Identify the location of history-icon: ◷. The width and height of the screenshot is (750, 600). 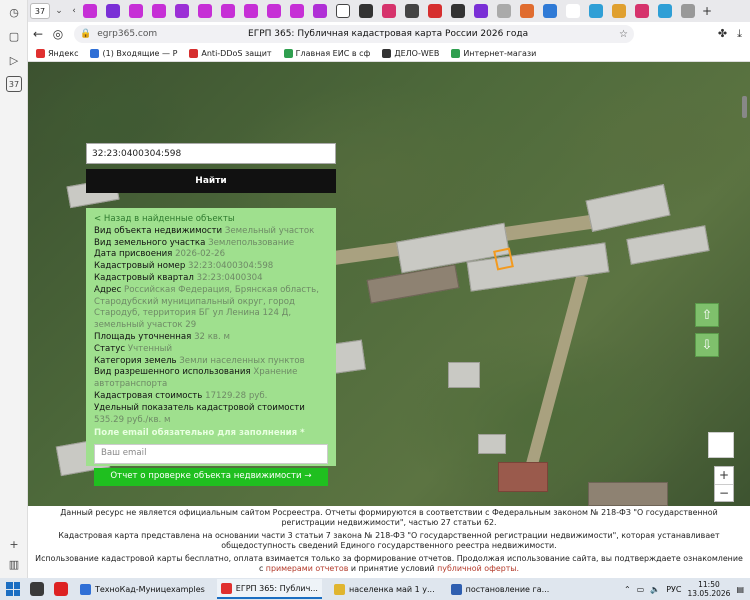
(14, 12).